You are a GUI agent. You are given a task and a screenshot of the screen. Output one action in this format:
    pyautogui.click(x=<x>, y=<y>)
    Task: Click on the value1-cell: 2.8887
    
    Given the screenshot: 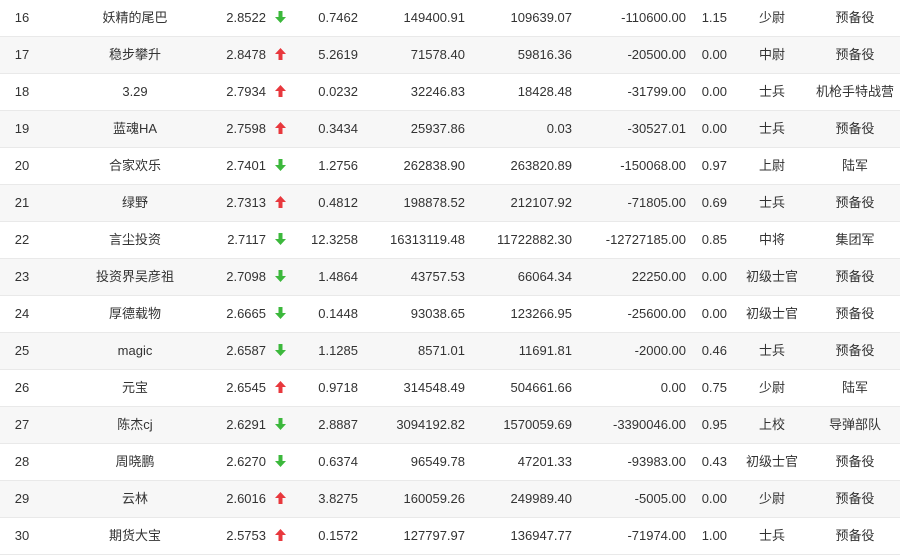 What is the action you would take?
    pyautogui.click(x=338, y=424)
    